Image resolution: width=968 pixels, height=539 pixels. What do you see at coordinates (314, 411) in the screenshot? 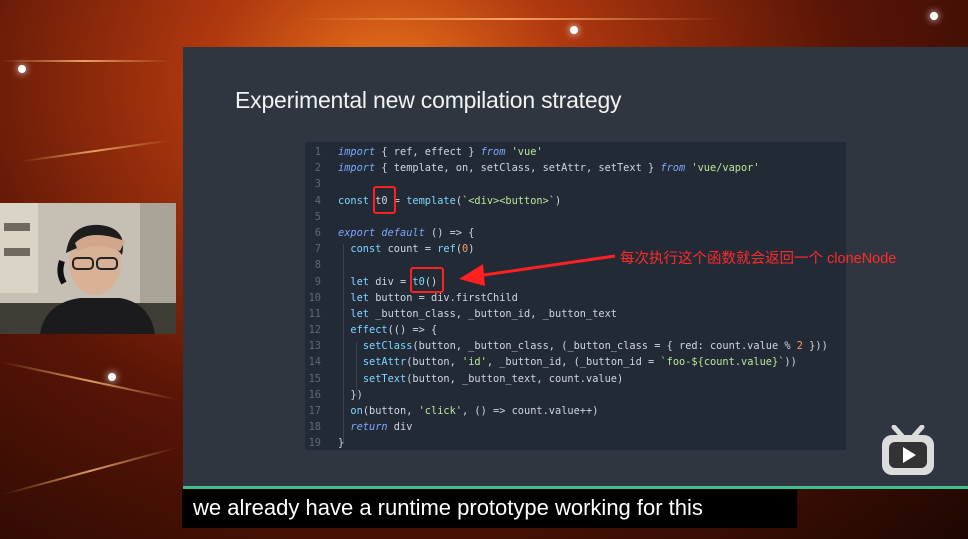
I see `line-number: 17` at bounding box center [314, 411].